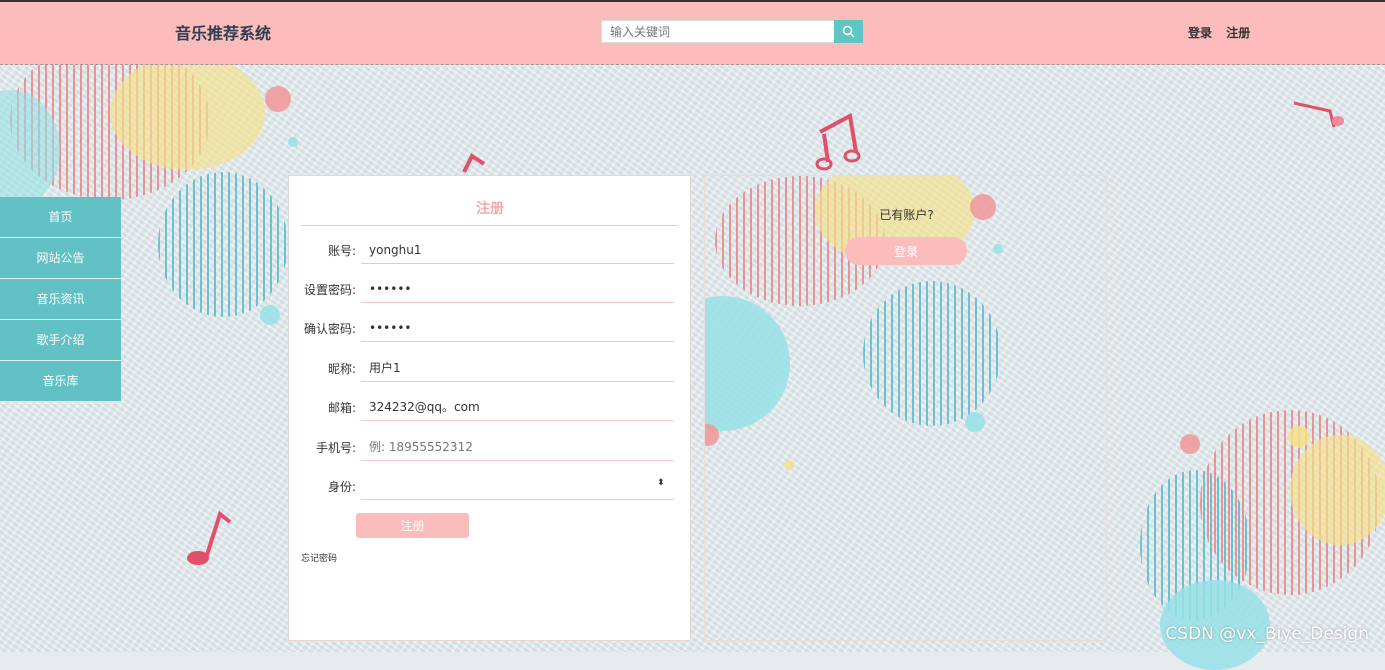 The width and height of the screenshot is (1385, 670). What do you see at coordinates (517, 328) in the screenshot?
I see `confirm-password-input` at bounding box center [517, 328].